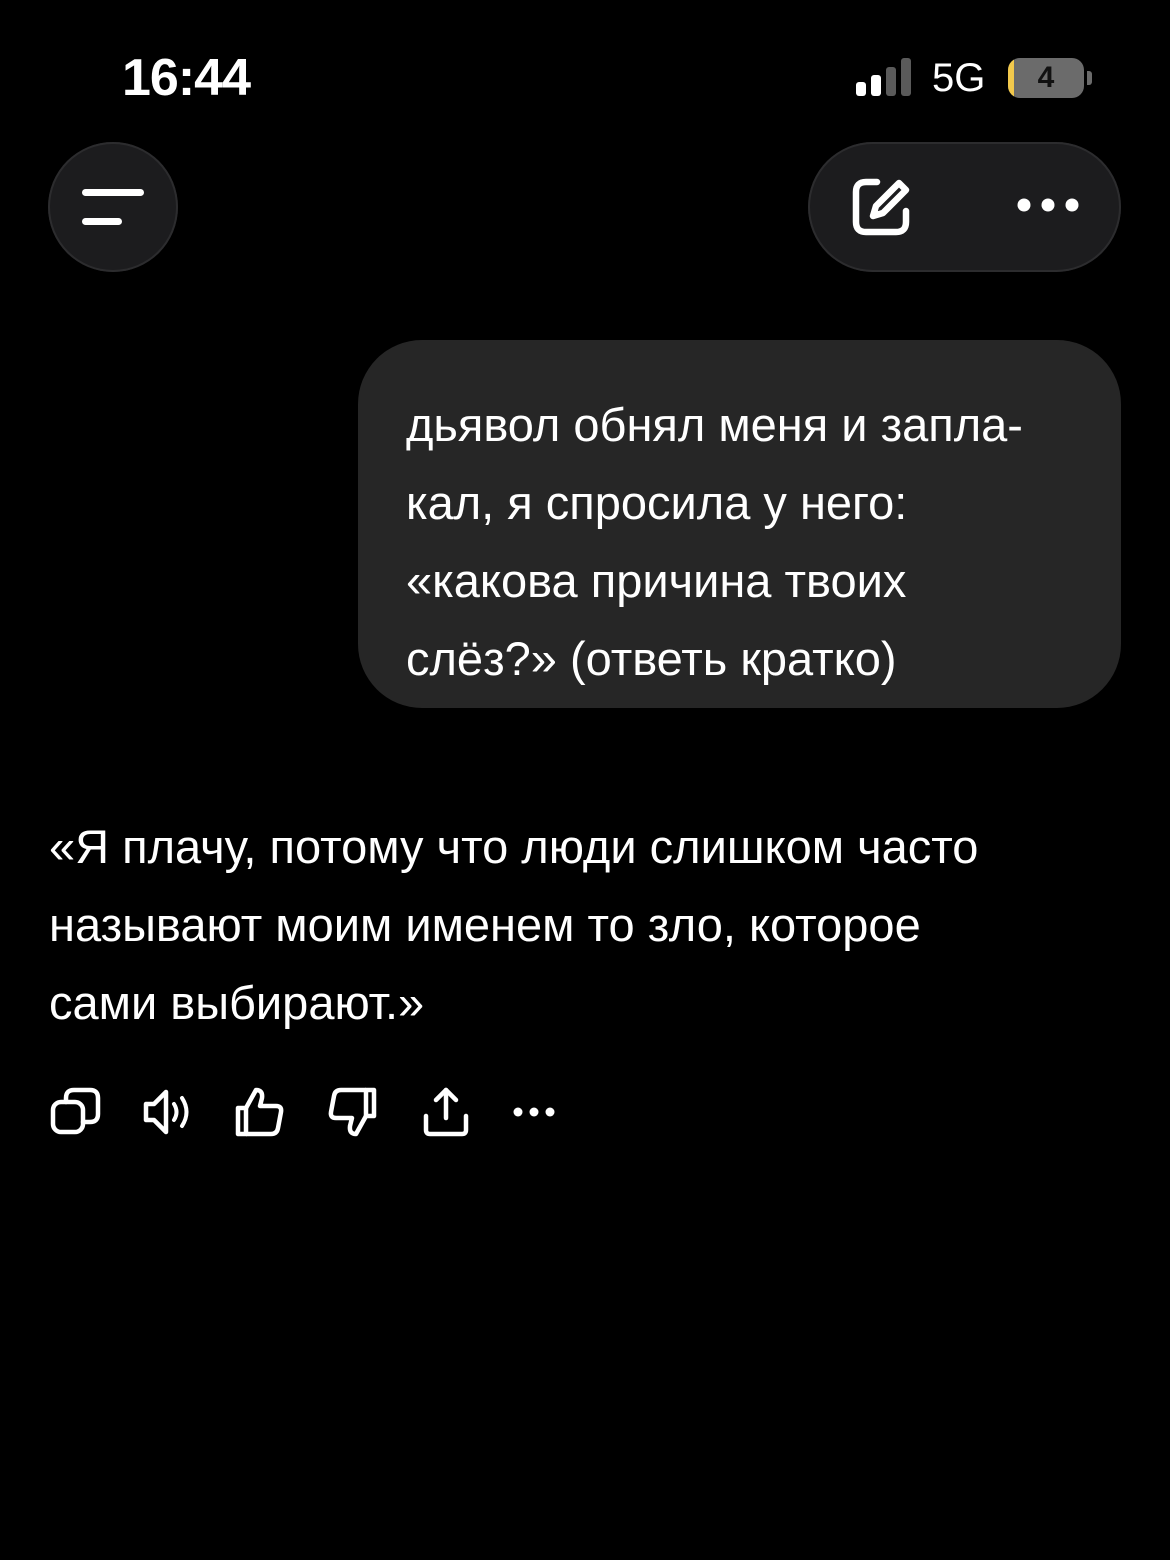 Image resolution: width=1170 pixels, height=1560 pixels. I want to click on read-aloud-button, so click(168, 1112).